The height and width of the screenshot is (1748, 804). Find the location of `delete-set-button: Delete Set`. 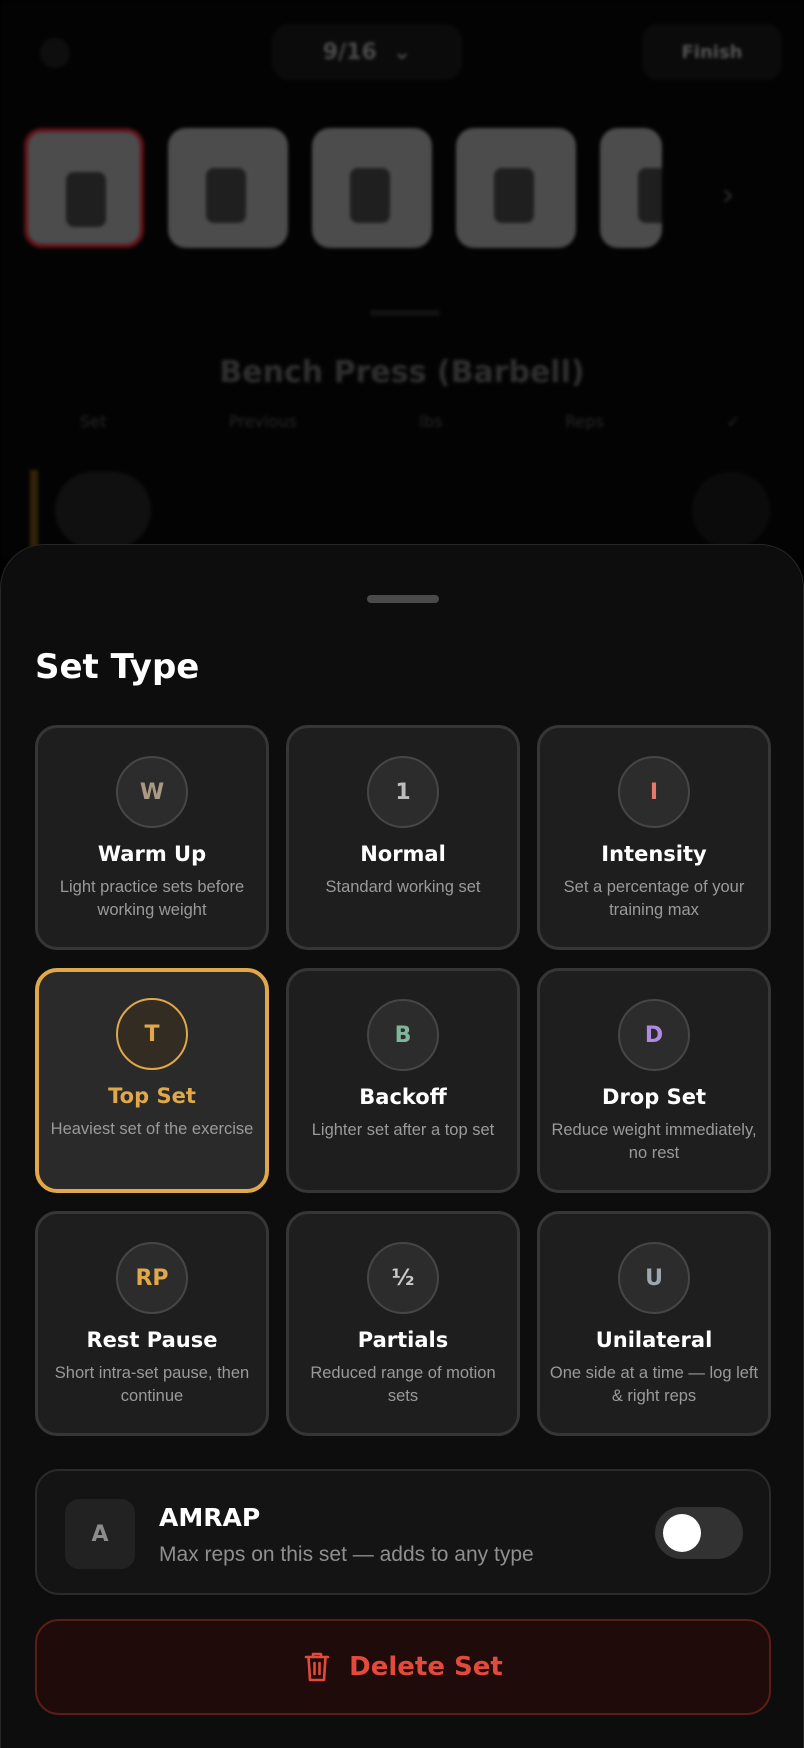

delete-set-button: Delete Set is located at coordinates (403, 1667).